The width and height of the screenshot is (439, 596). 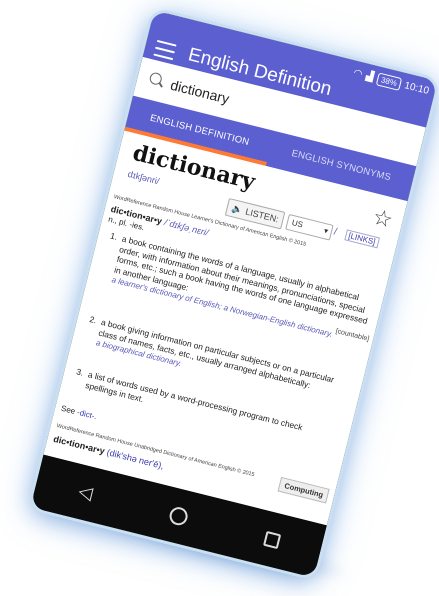 What do you see at coordinates (113, 220) in the screenshot?
I see `pos-label: n.,` at bounding box center [113, 220].